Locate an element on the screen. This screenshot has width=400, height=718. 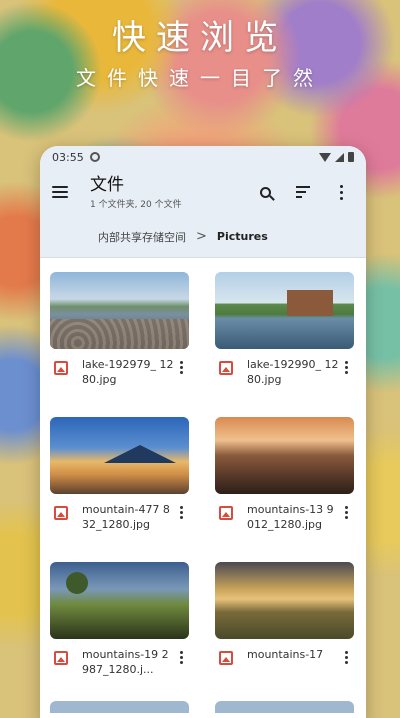
more-options-button is located at coordinates (341, 192).